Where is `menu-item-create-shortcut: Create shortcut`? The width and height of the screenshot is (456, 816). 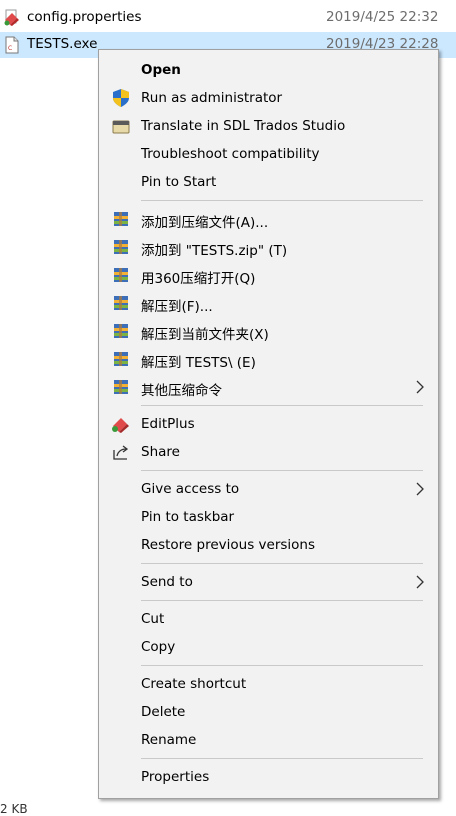
menu-item-create-shortcut: Create shortcut is located at coordinates (268, 684).